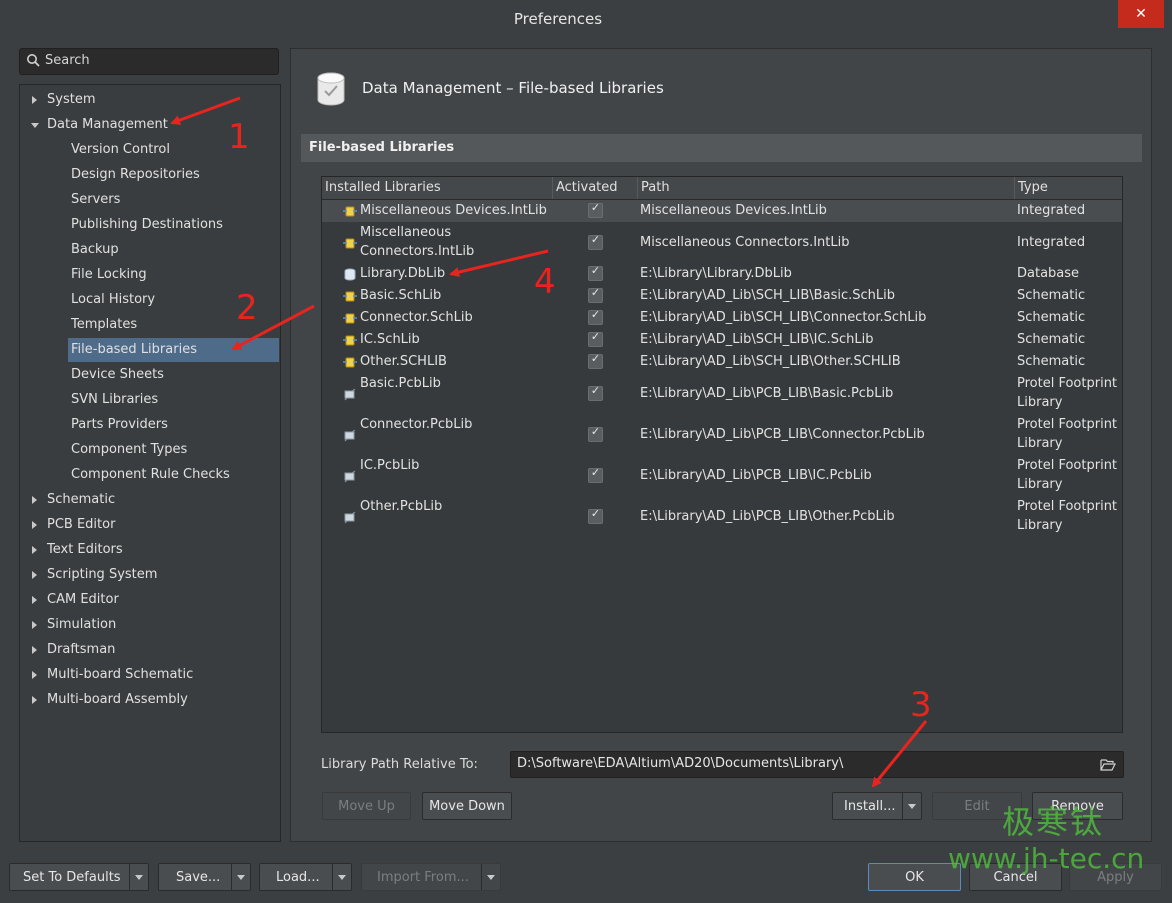 The width and height of the screenshot is (1172, 903). I want to click on annotation-number-3: 3, so click(921, 705).